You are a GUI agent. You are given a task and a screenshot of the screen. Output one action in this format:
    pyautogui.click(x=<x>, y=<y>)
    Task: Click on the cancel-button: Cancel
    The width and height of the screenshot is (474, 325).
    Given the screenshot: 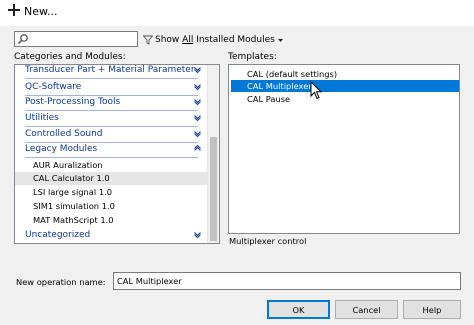 What is the action you would take?
    pyautogui.click(x=366, y=309)
    